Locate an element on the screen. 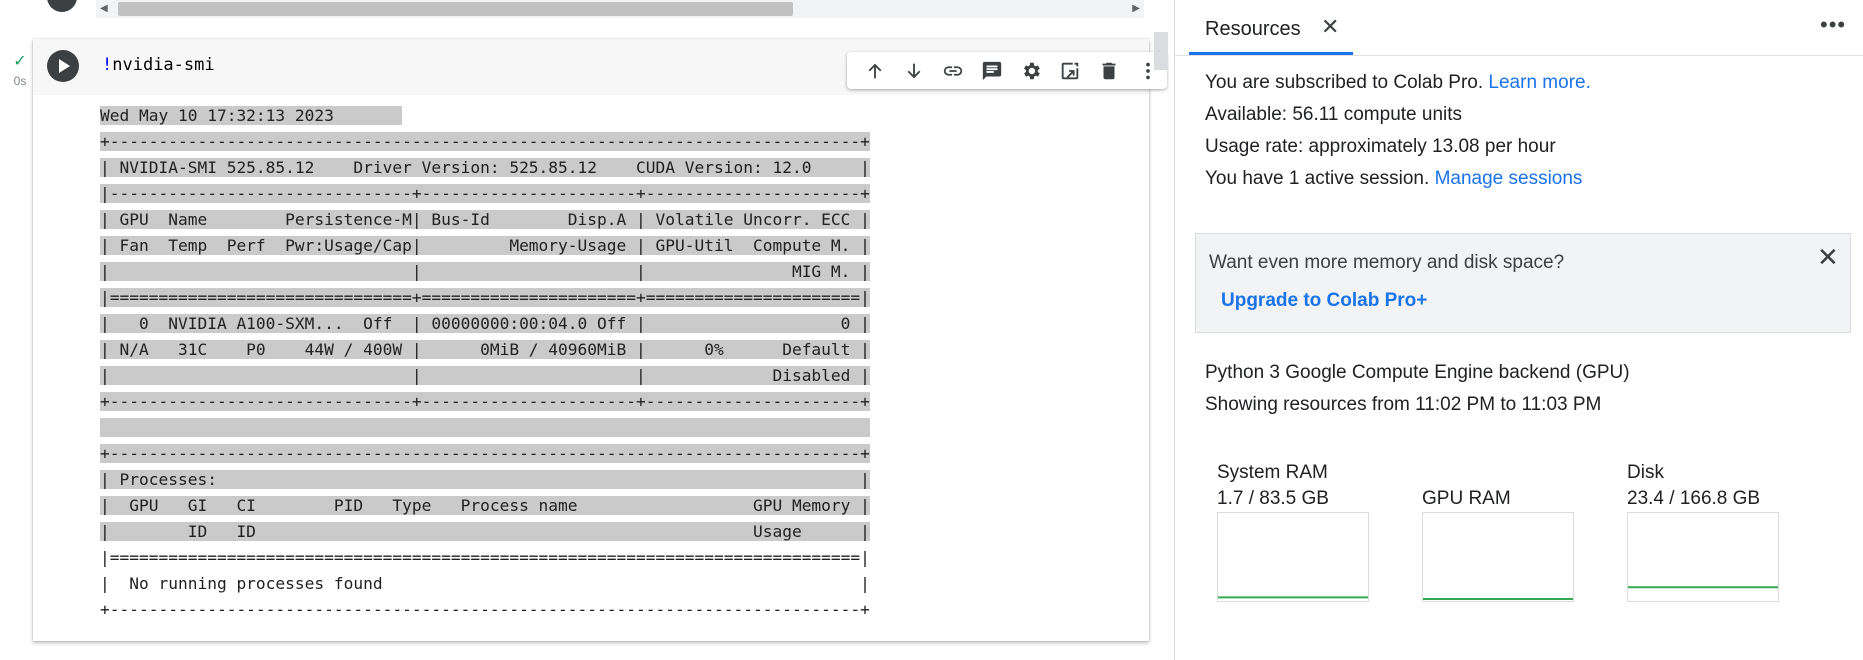 The width and height of the screenshot is (1863, 660). meter-gpu-ram: GPU RAM is located at coordinates (1502, 531).